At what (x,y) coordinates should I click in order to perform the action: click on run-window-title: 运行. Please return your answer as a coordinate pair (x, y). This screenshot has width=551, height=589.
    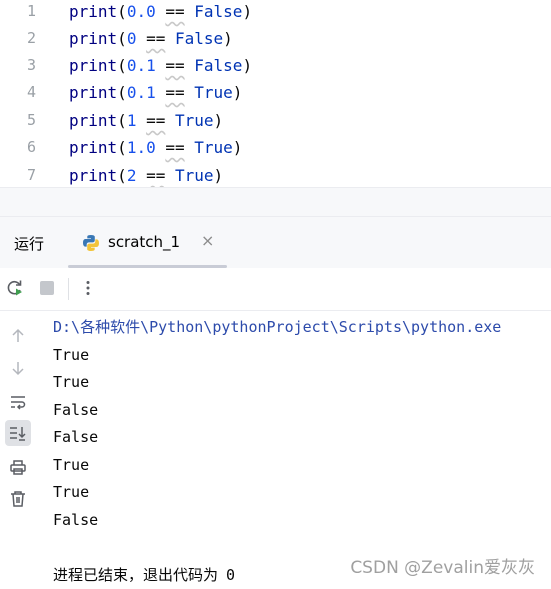
    Looking at the image, I should click on (29, 243).